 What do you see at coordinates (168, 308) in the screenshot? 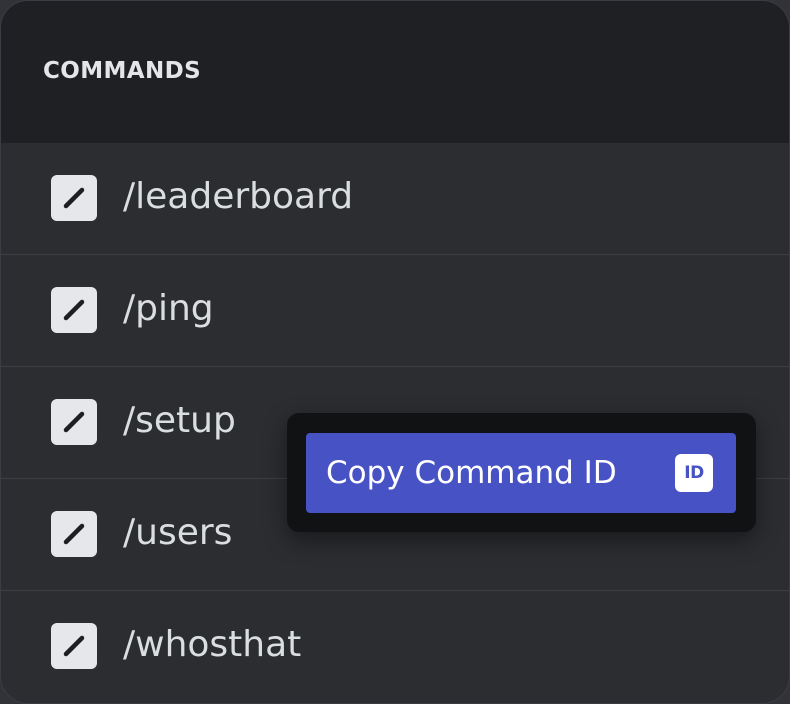
I see `command-label: /ping` at bounding box center [168, 308].